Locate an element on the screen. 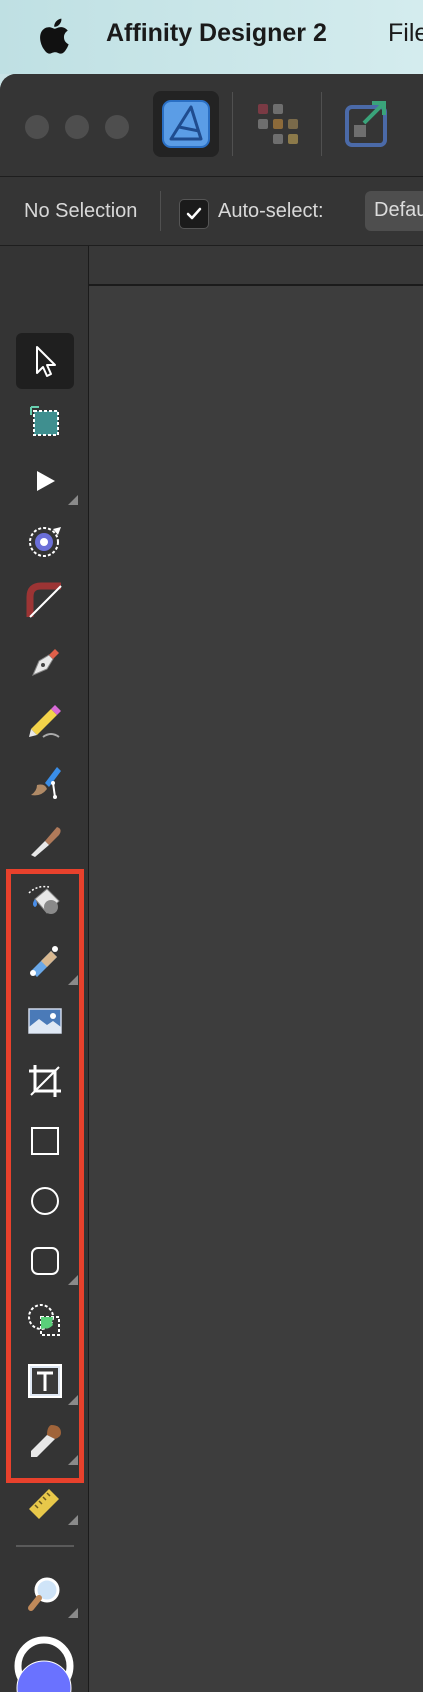 The height and width of the screenshot is (1692, 423). rectangle-tool-button is located at coordinates (45, 1141).